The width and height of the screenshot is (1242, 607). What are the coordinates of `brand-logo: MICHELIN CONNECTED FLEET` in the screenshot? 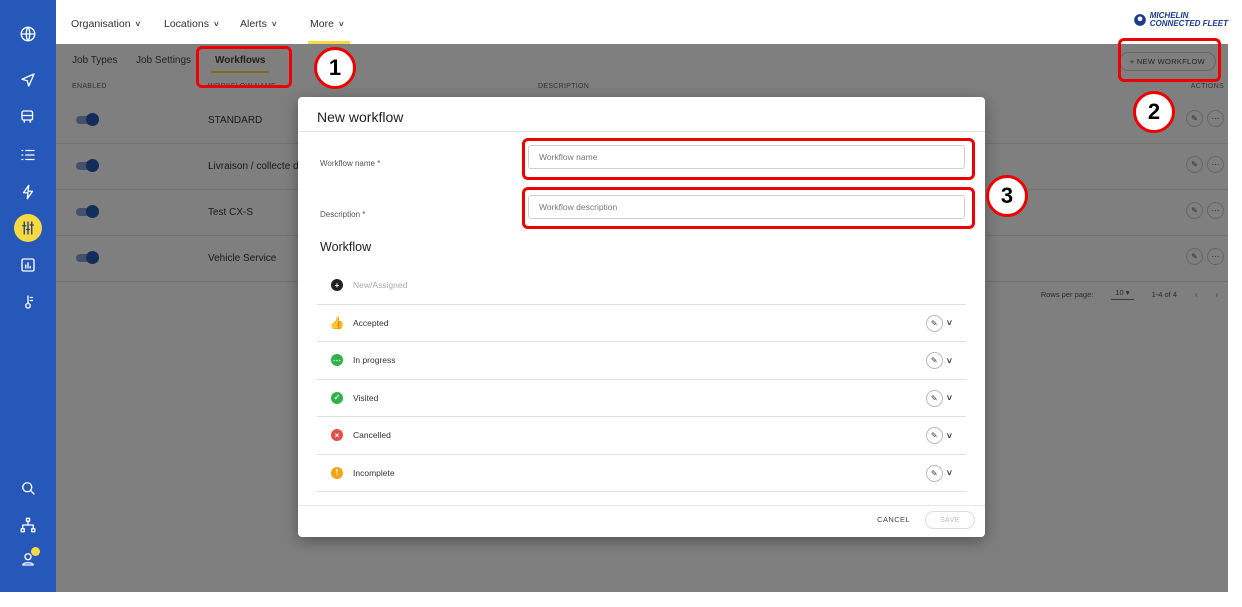 It's located at (1180, 20).